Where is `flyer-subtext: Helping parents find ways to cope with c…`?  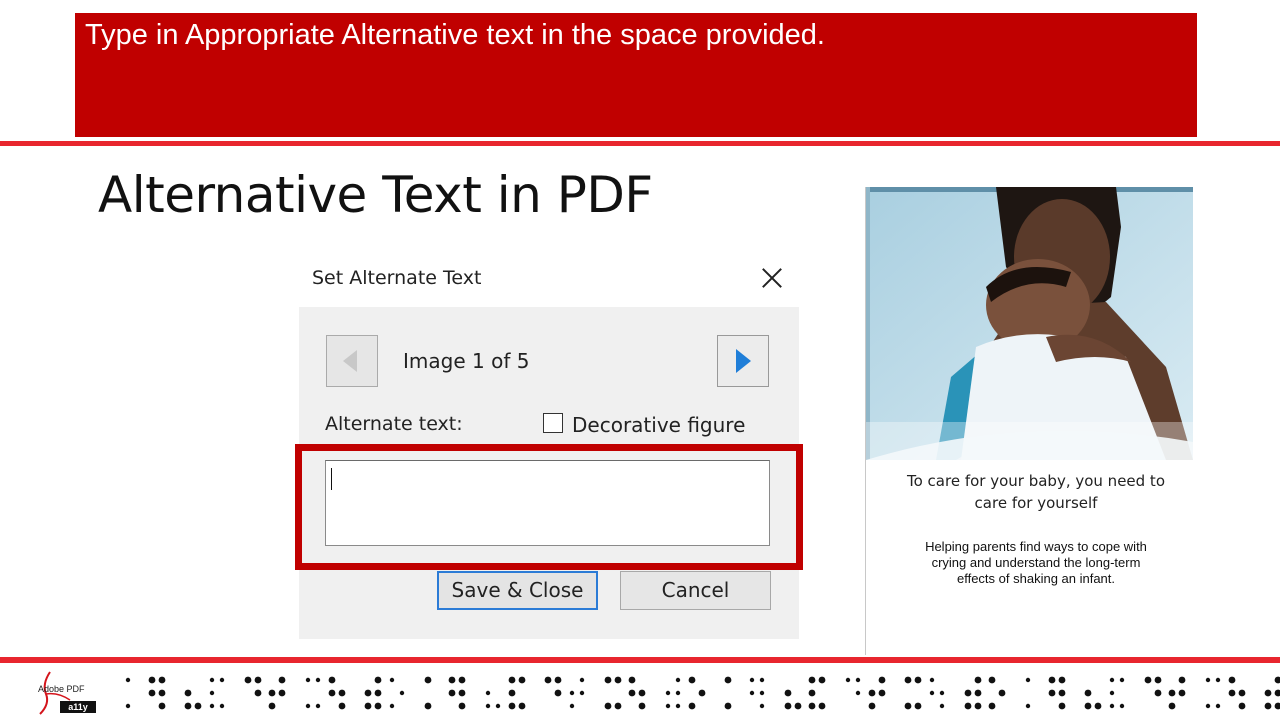
flyer-subtext: Helping parents find ways to cope with c… is located at coordinates (1036, 563).